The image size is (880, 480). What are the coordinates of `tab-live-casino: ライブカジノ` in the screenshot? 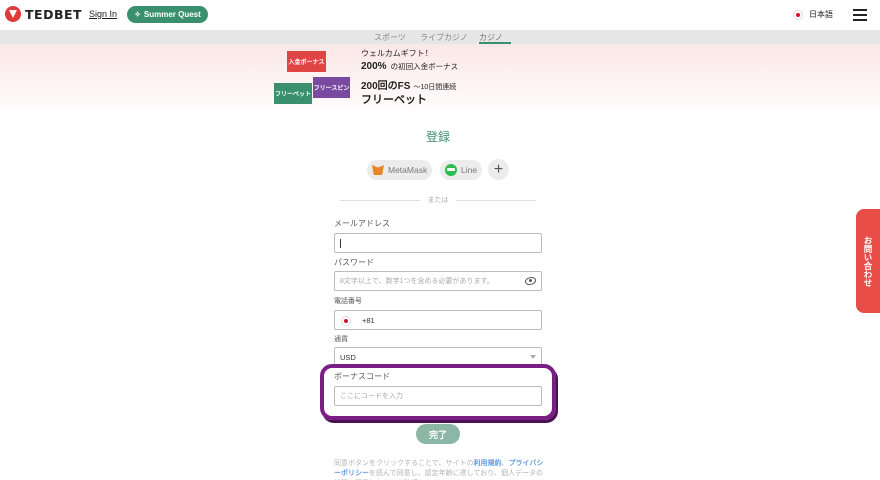 It's located at (444, 38).